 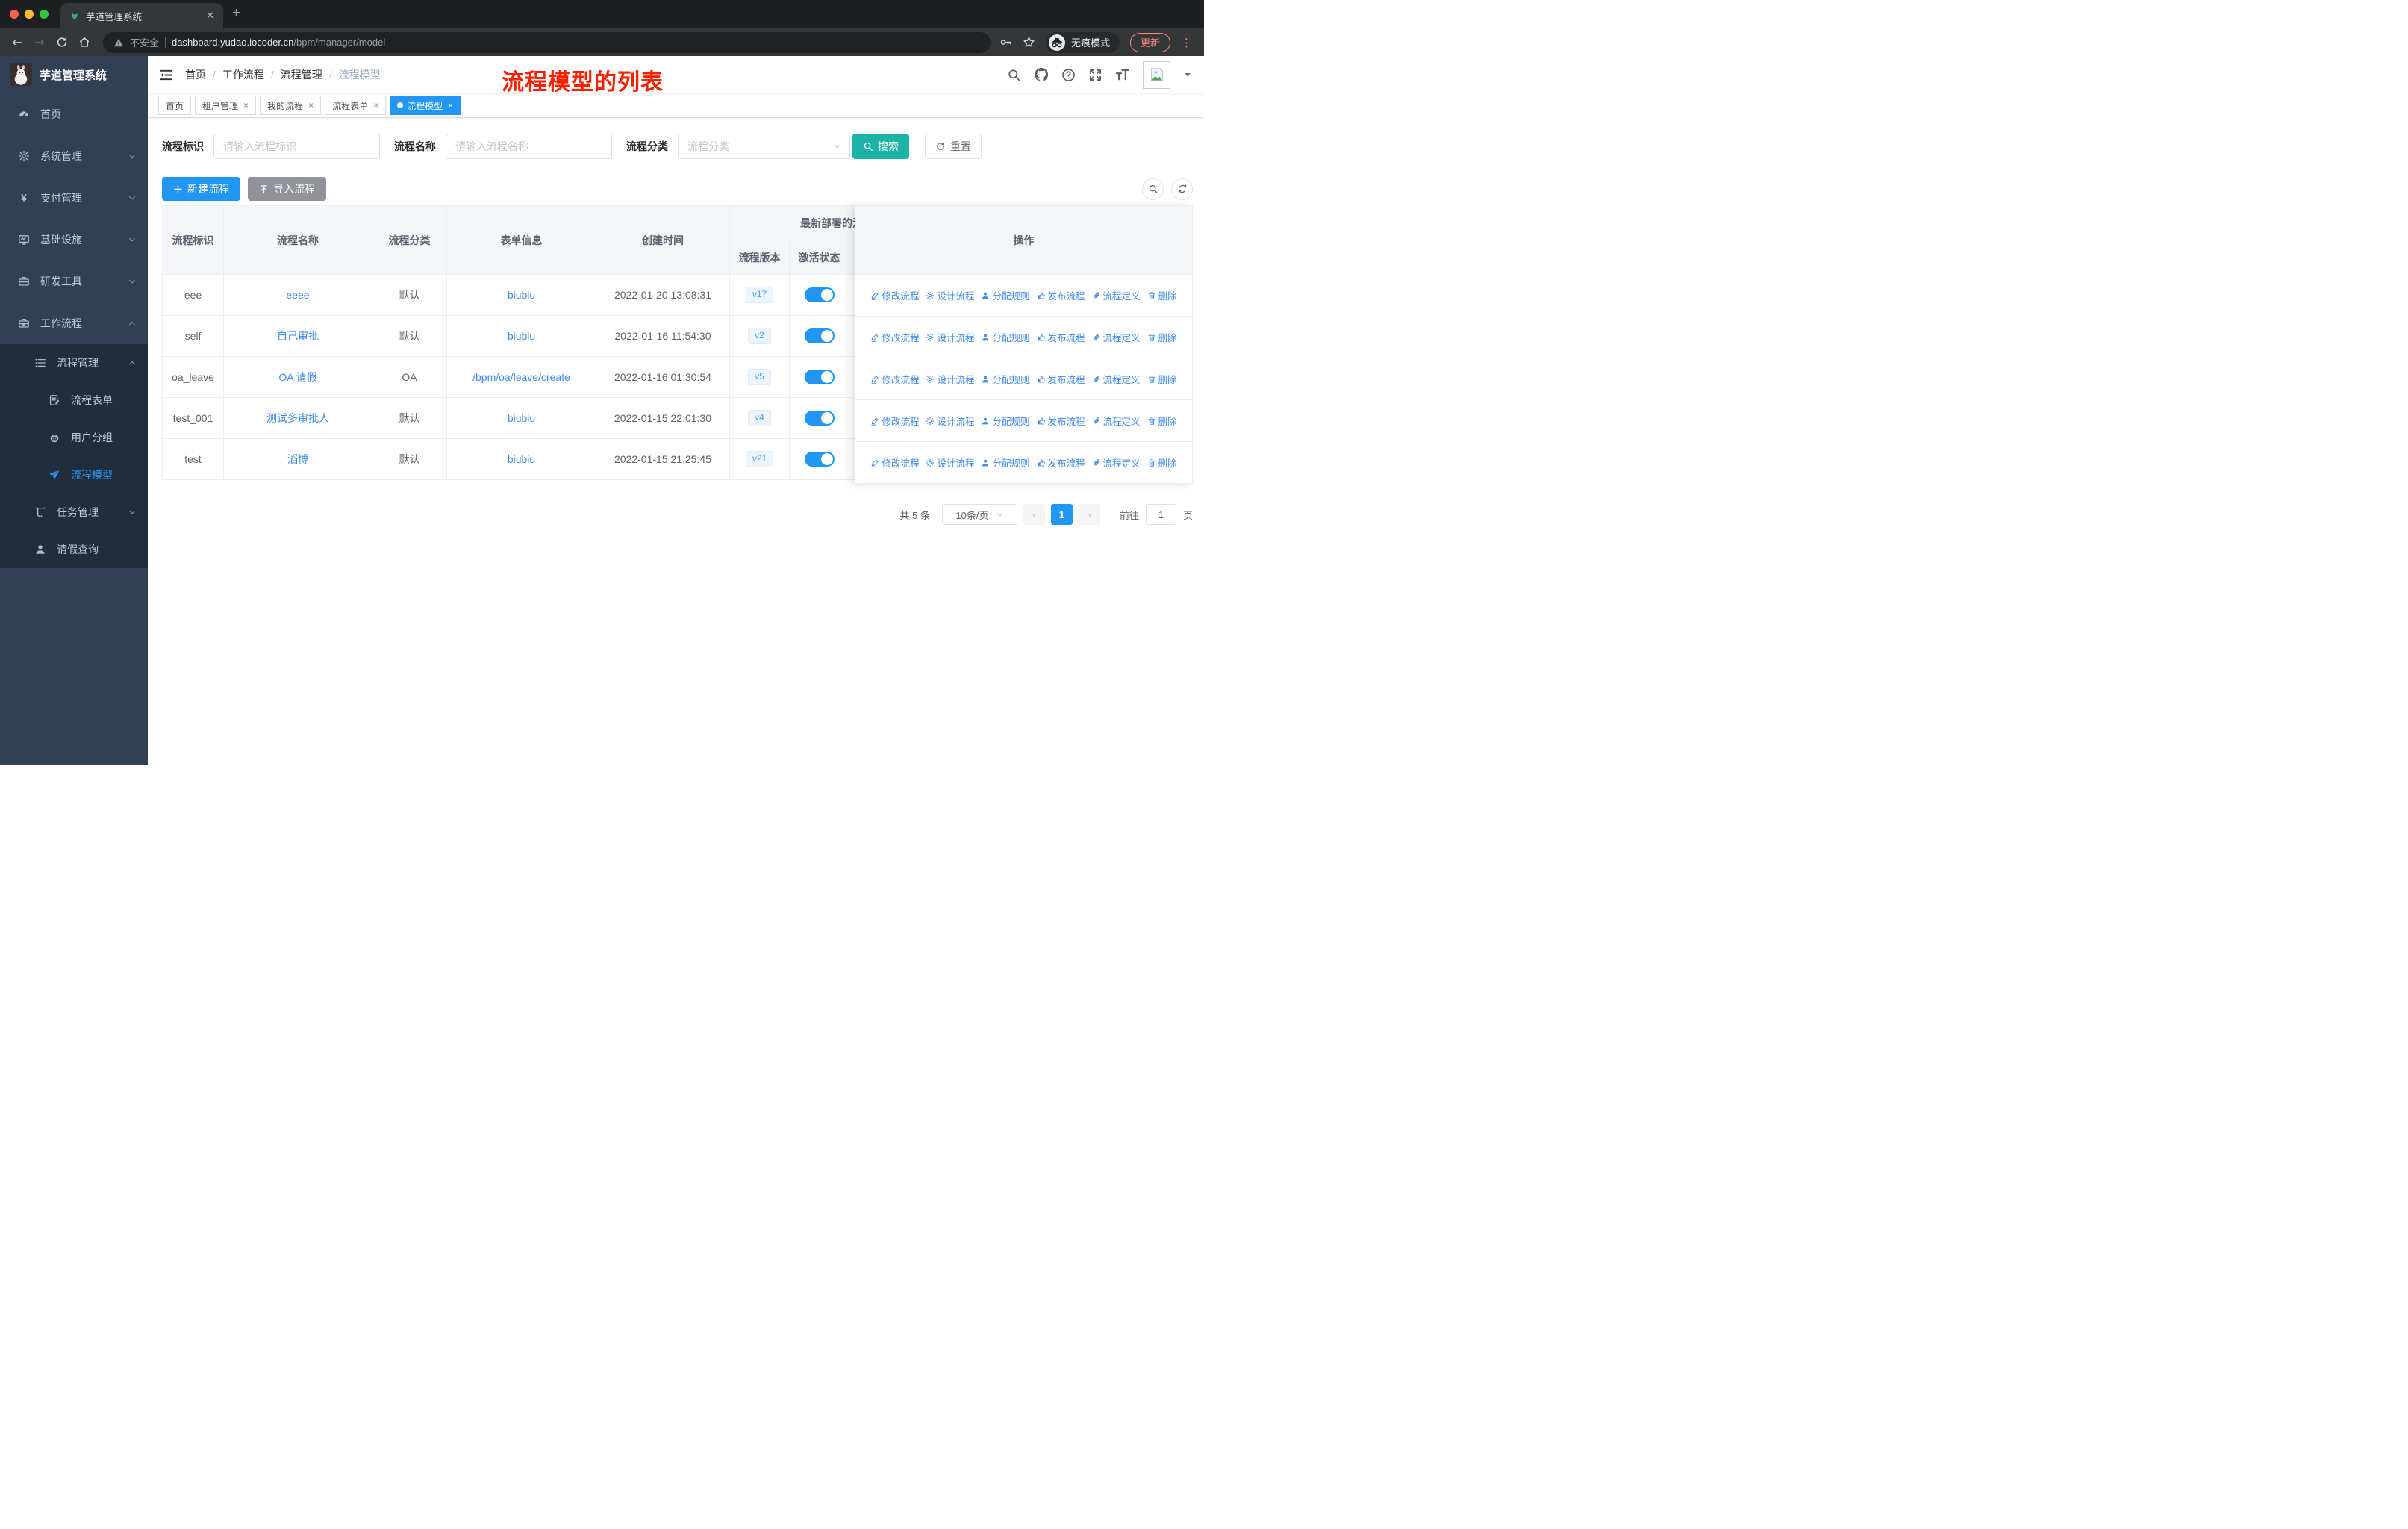 I want to click on version-badge: v4, so click(x=759, y=418).